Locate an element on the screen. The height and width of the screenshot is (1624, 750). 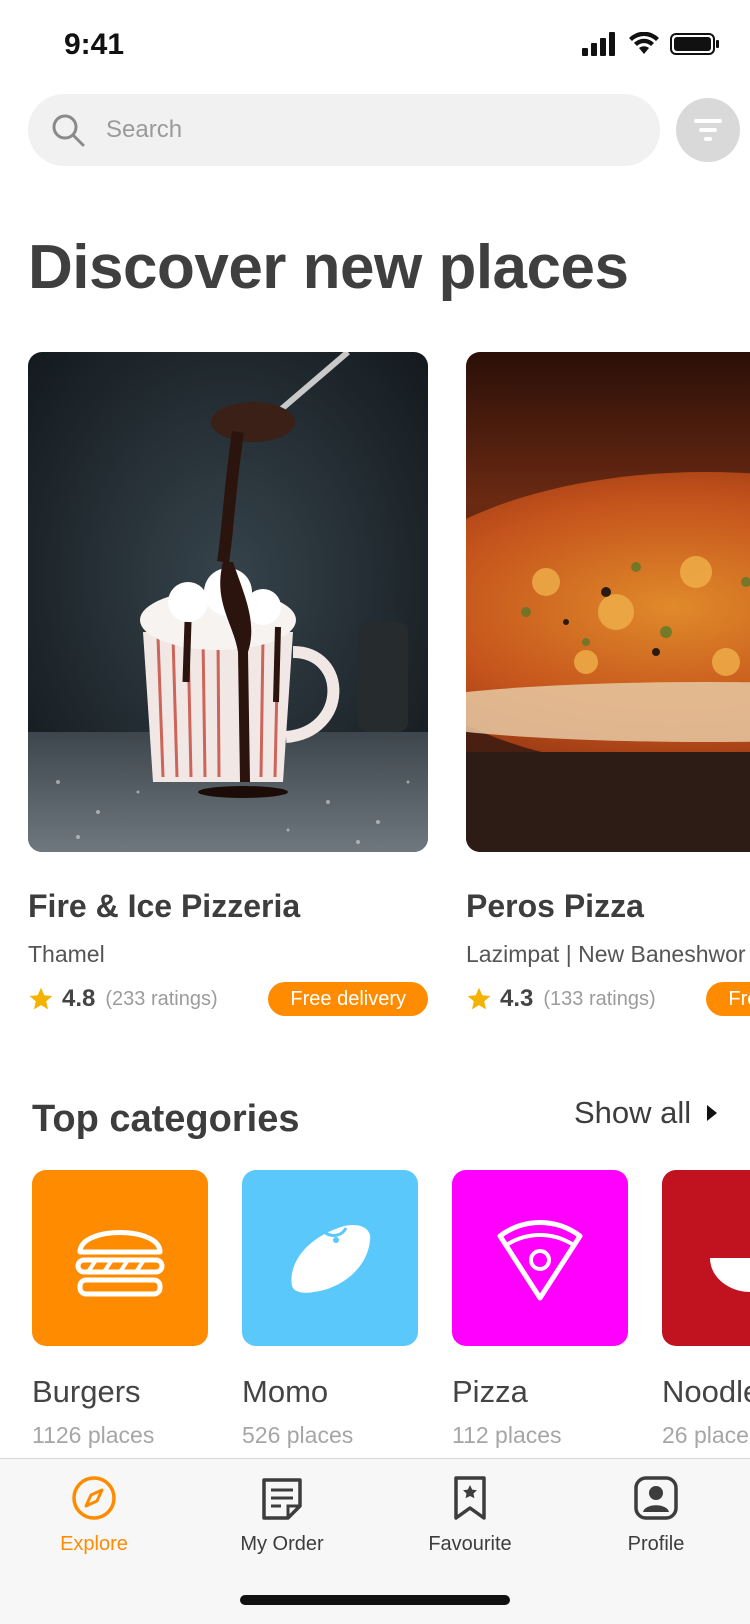
show-all-label: Show all is located at coordinates (633, 1112).